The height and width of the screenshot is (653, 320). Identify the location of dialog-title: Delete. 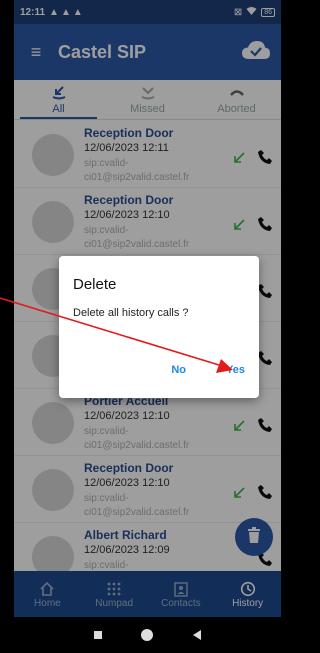
(95, 284).